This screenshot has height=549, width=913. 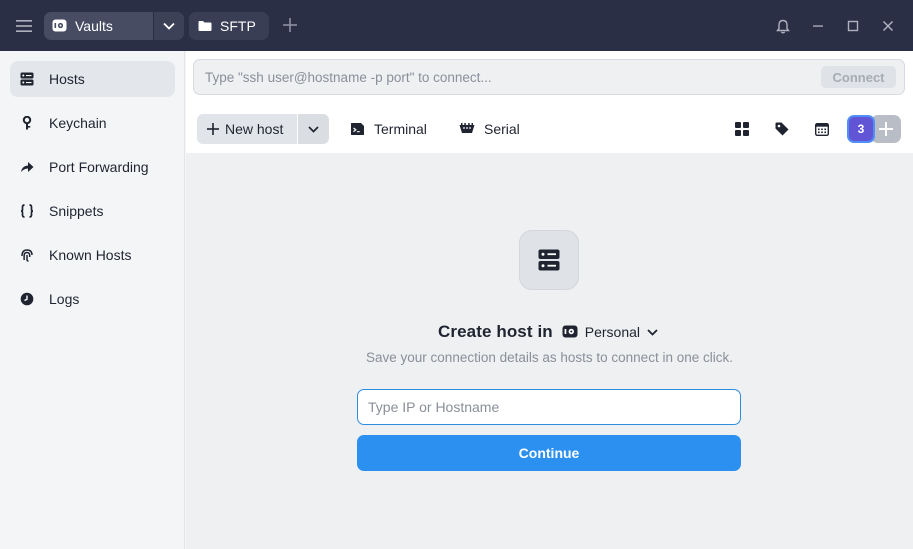 I want to click on new-host-dropdown-button, so click(x=313, y=129).